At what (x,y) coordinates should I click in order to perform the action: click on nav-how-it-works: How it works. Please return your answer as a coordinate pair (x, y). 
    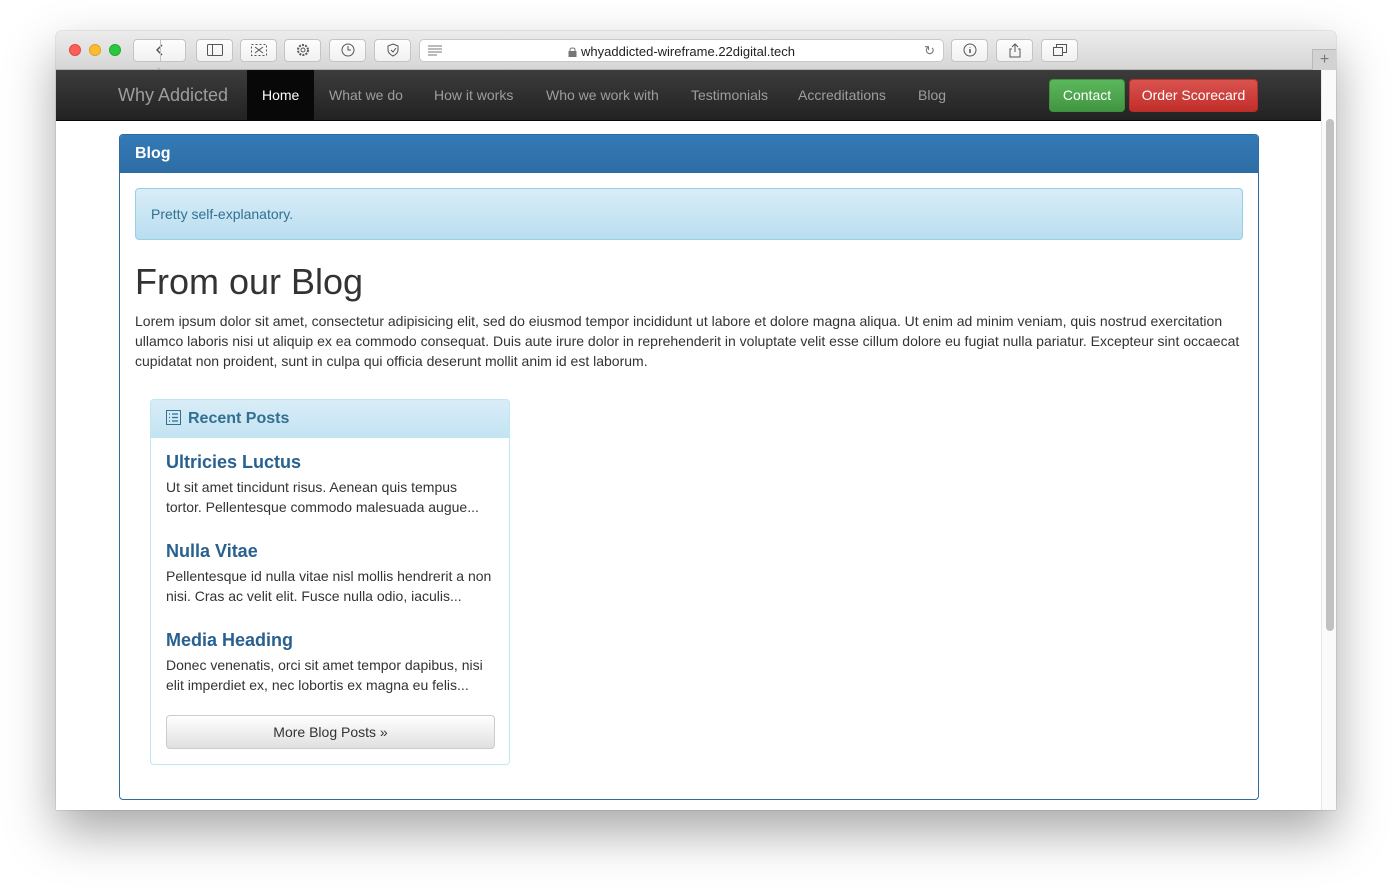
    Looking at the image, I should click on (473, 95).